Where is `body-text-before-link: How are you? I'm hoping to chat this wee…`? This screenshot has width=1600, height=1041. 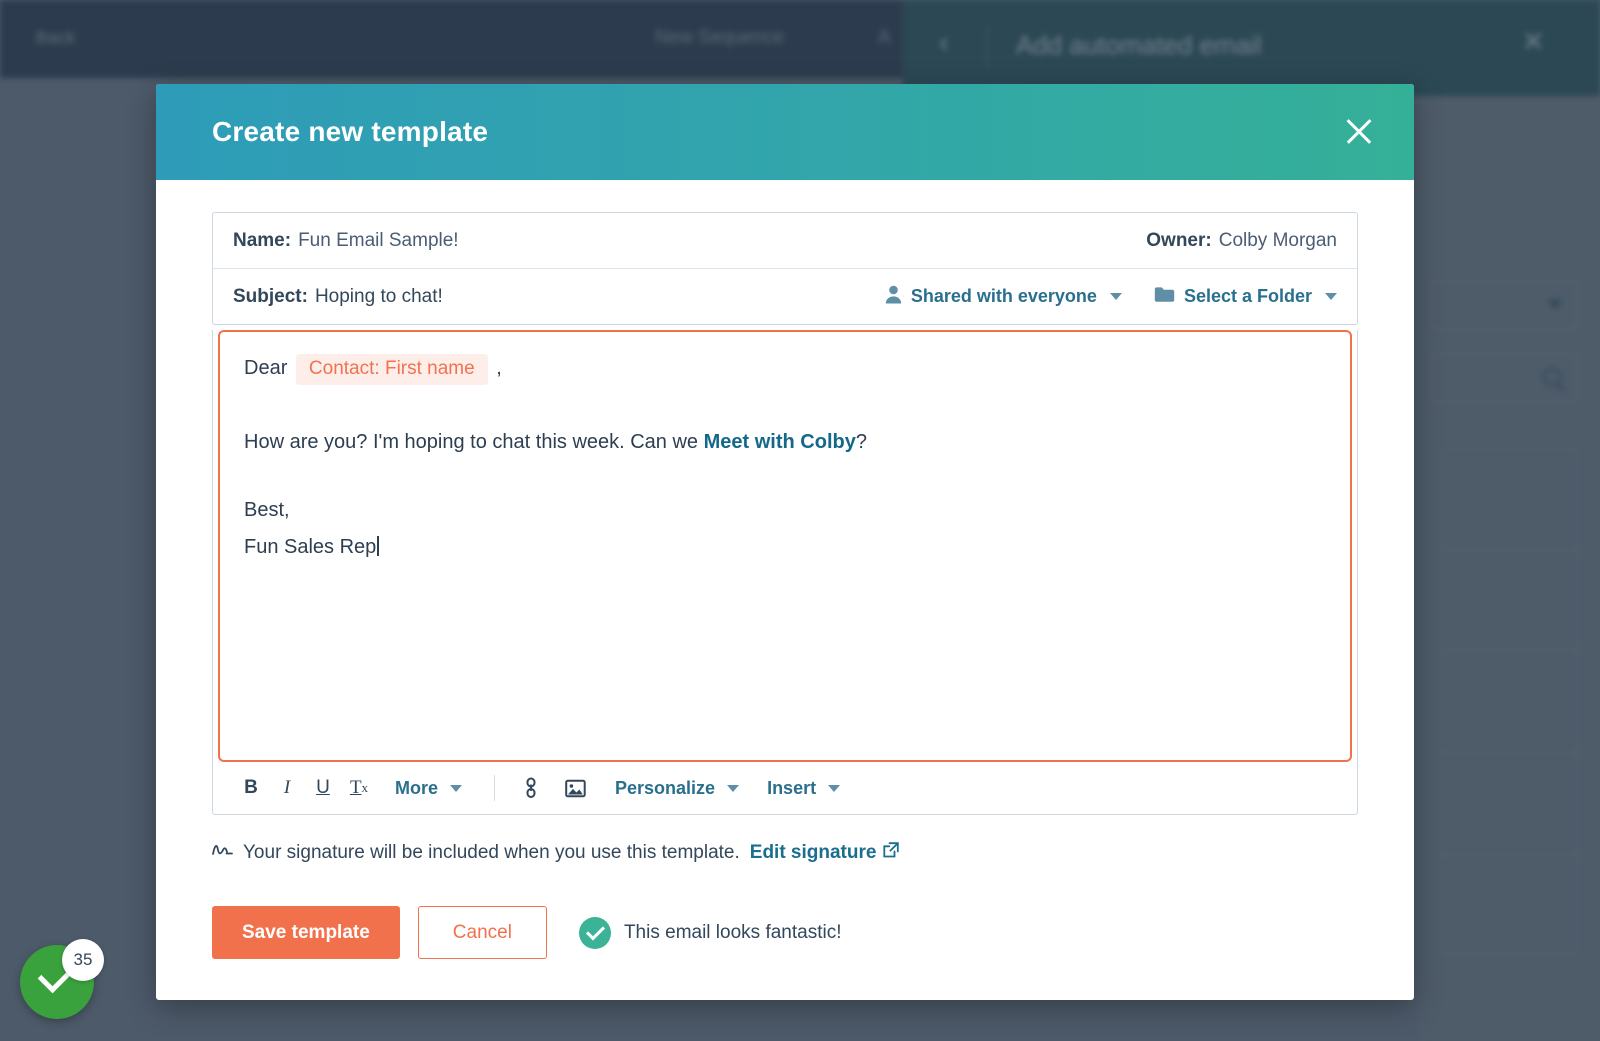
body-text-before-link: How are you? I'm hoping to chat this wee… is located at coordinates (474, 441).